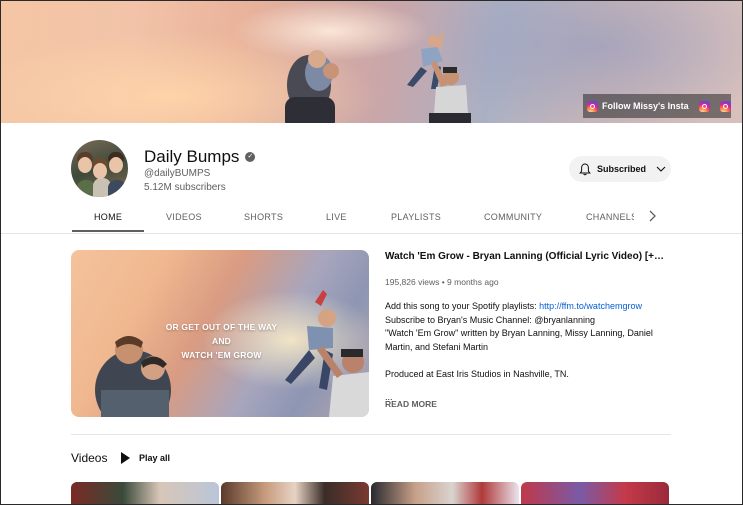 This screenshot has height=505, width=743. What do you see at coordinates (411, 404) in the screenshot?
I see `read-more-button: READ MORE` at bounding box center [411, 404].